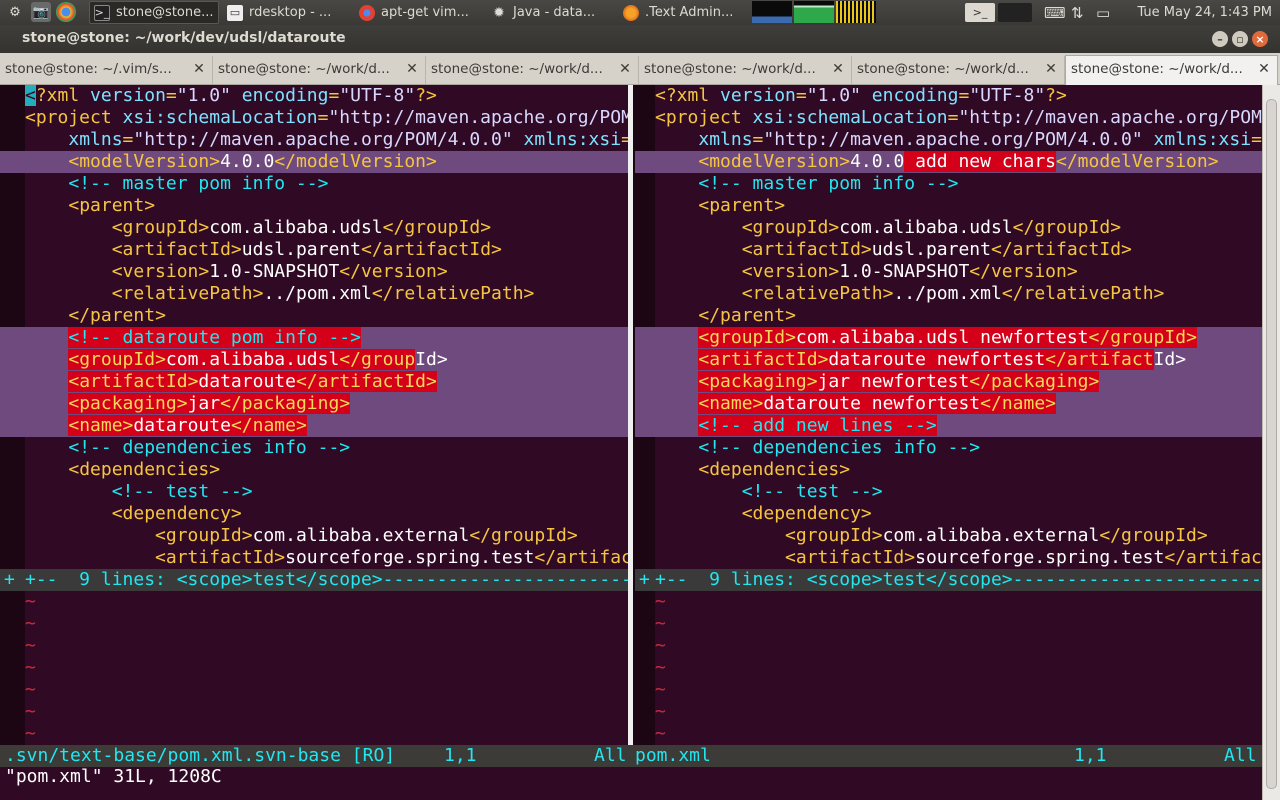  What do you see at coordinates (326, 404) in the screenshot?
I see `code-line: <packaging>jar</packaging>` at bounding box center [326, 404].